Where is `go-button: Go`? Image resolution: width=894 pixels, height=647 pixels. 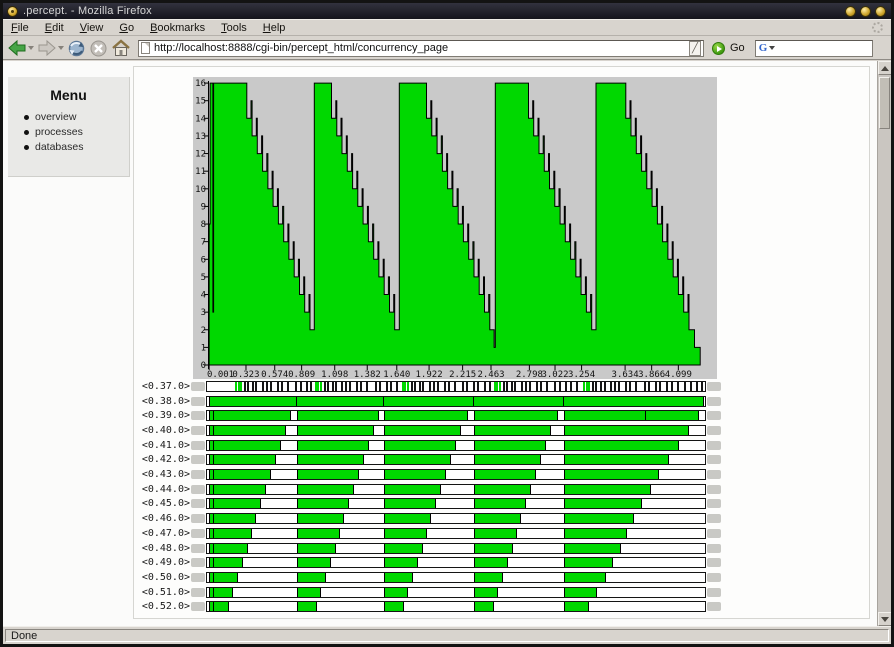 go-button: Go is located at coordinates (728, 48).